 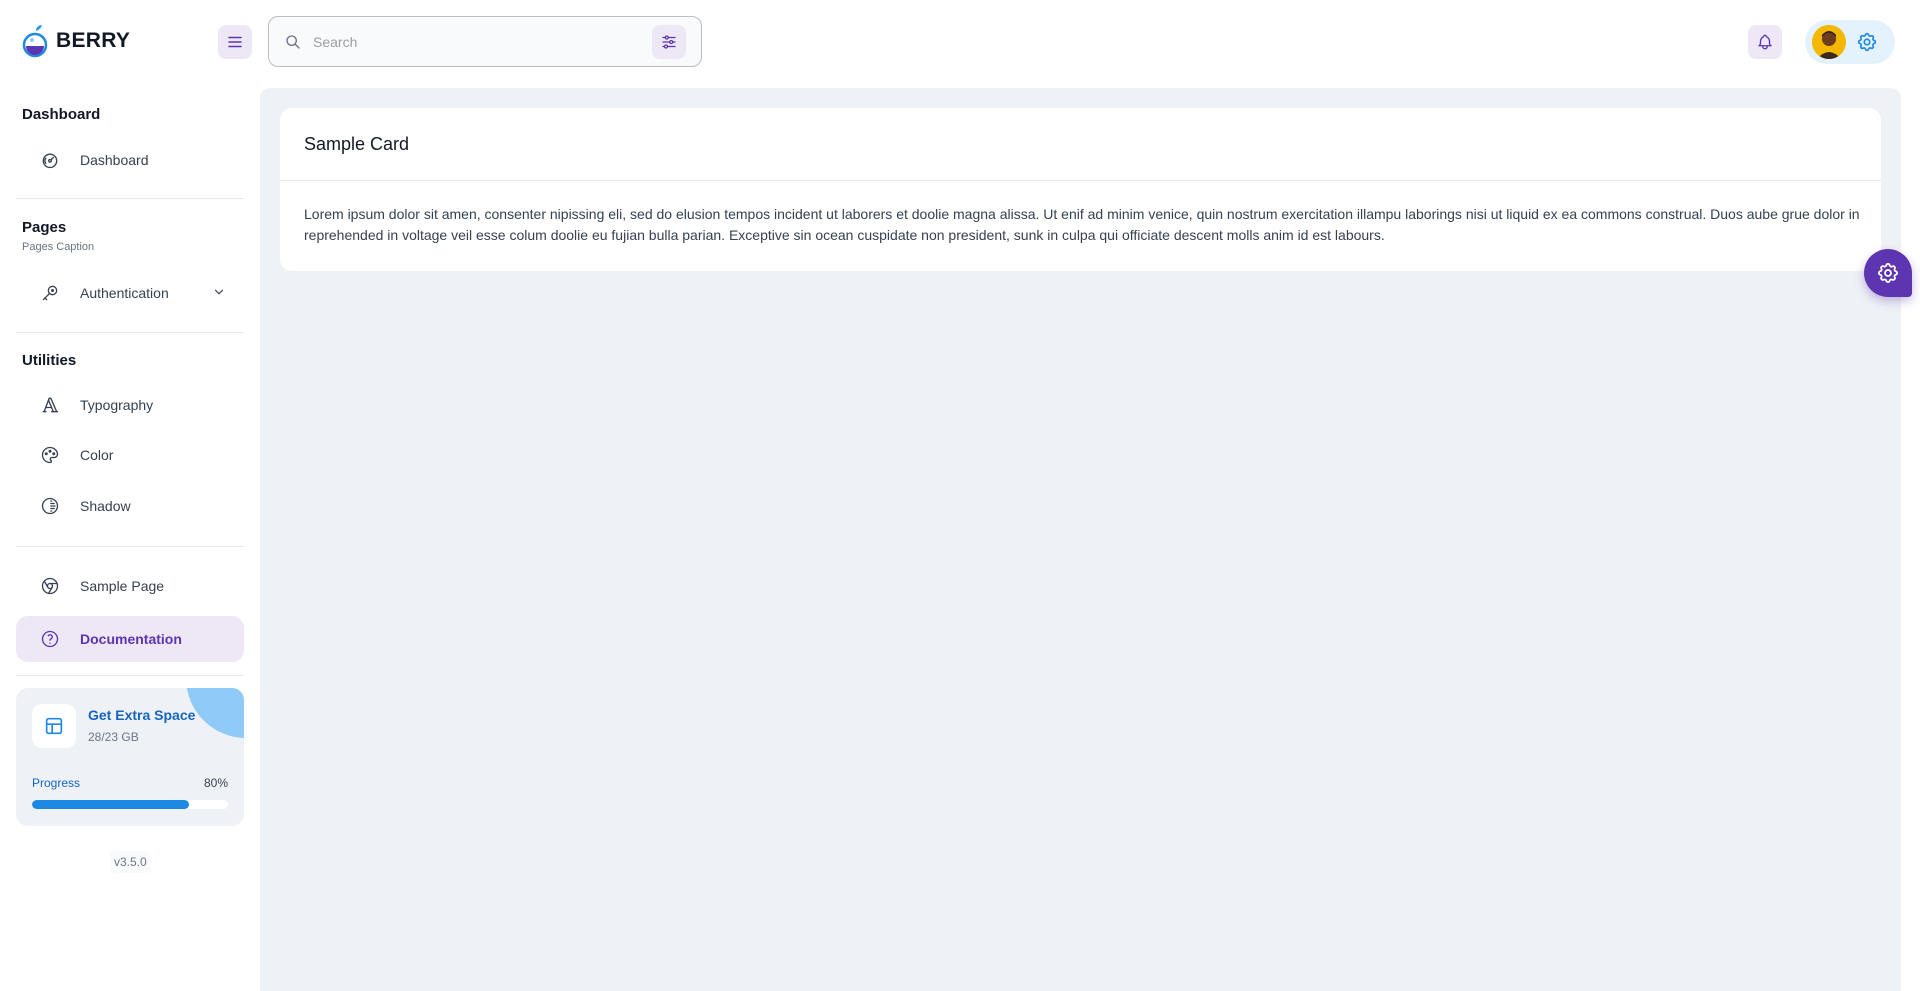 I want to click on profile-menu-button, so click(x=1850, y=42).